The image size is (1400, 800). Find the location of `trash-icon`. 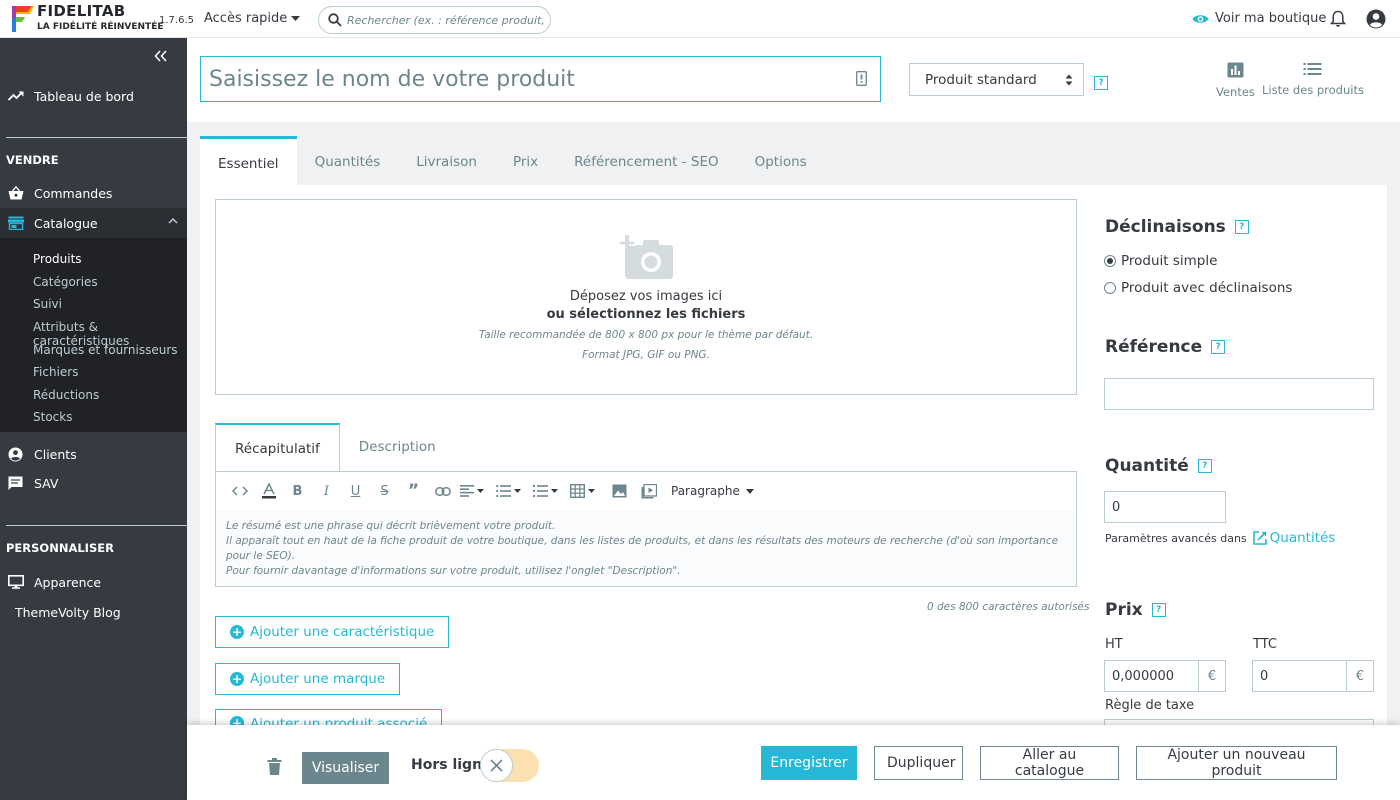

trash-icon is located at coordinates (274, 766).